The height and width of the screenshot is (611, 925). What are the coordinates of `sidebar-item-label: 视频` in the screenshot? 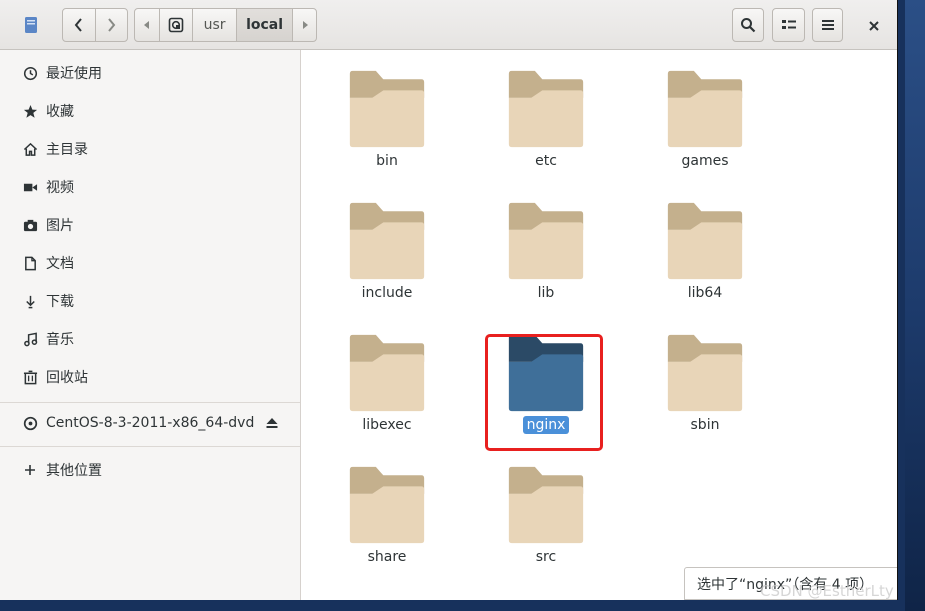 It's located at (60, 188).